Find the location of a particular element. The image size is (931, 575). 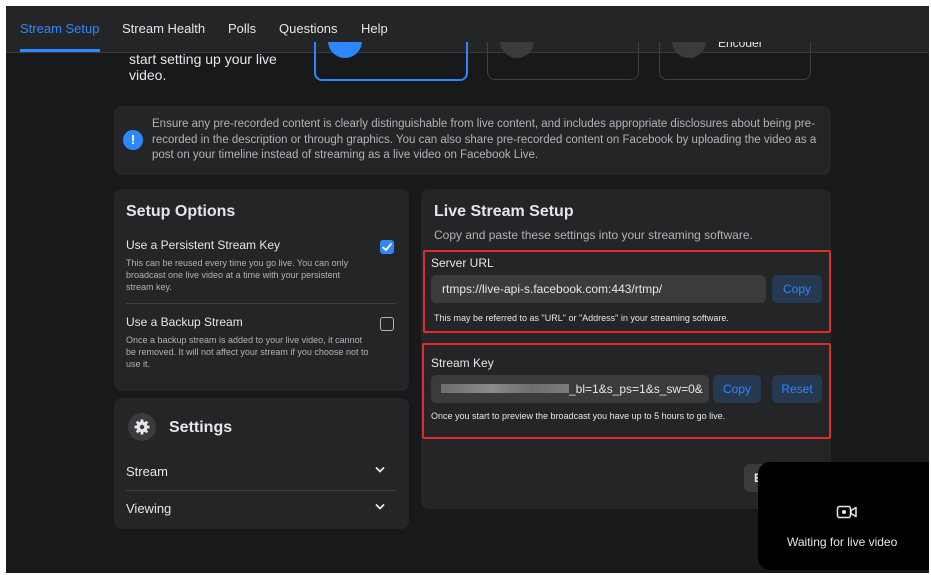

settings-title: Settings is located at coordinates (201, 427).